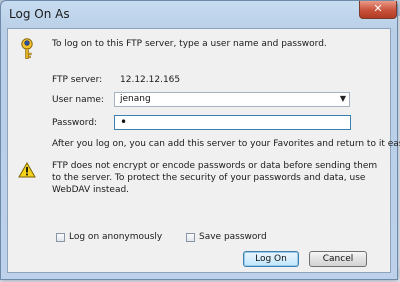  I want to click on save-password-checkbox, so click(190, 237).